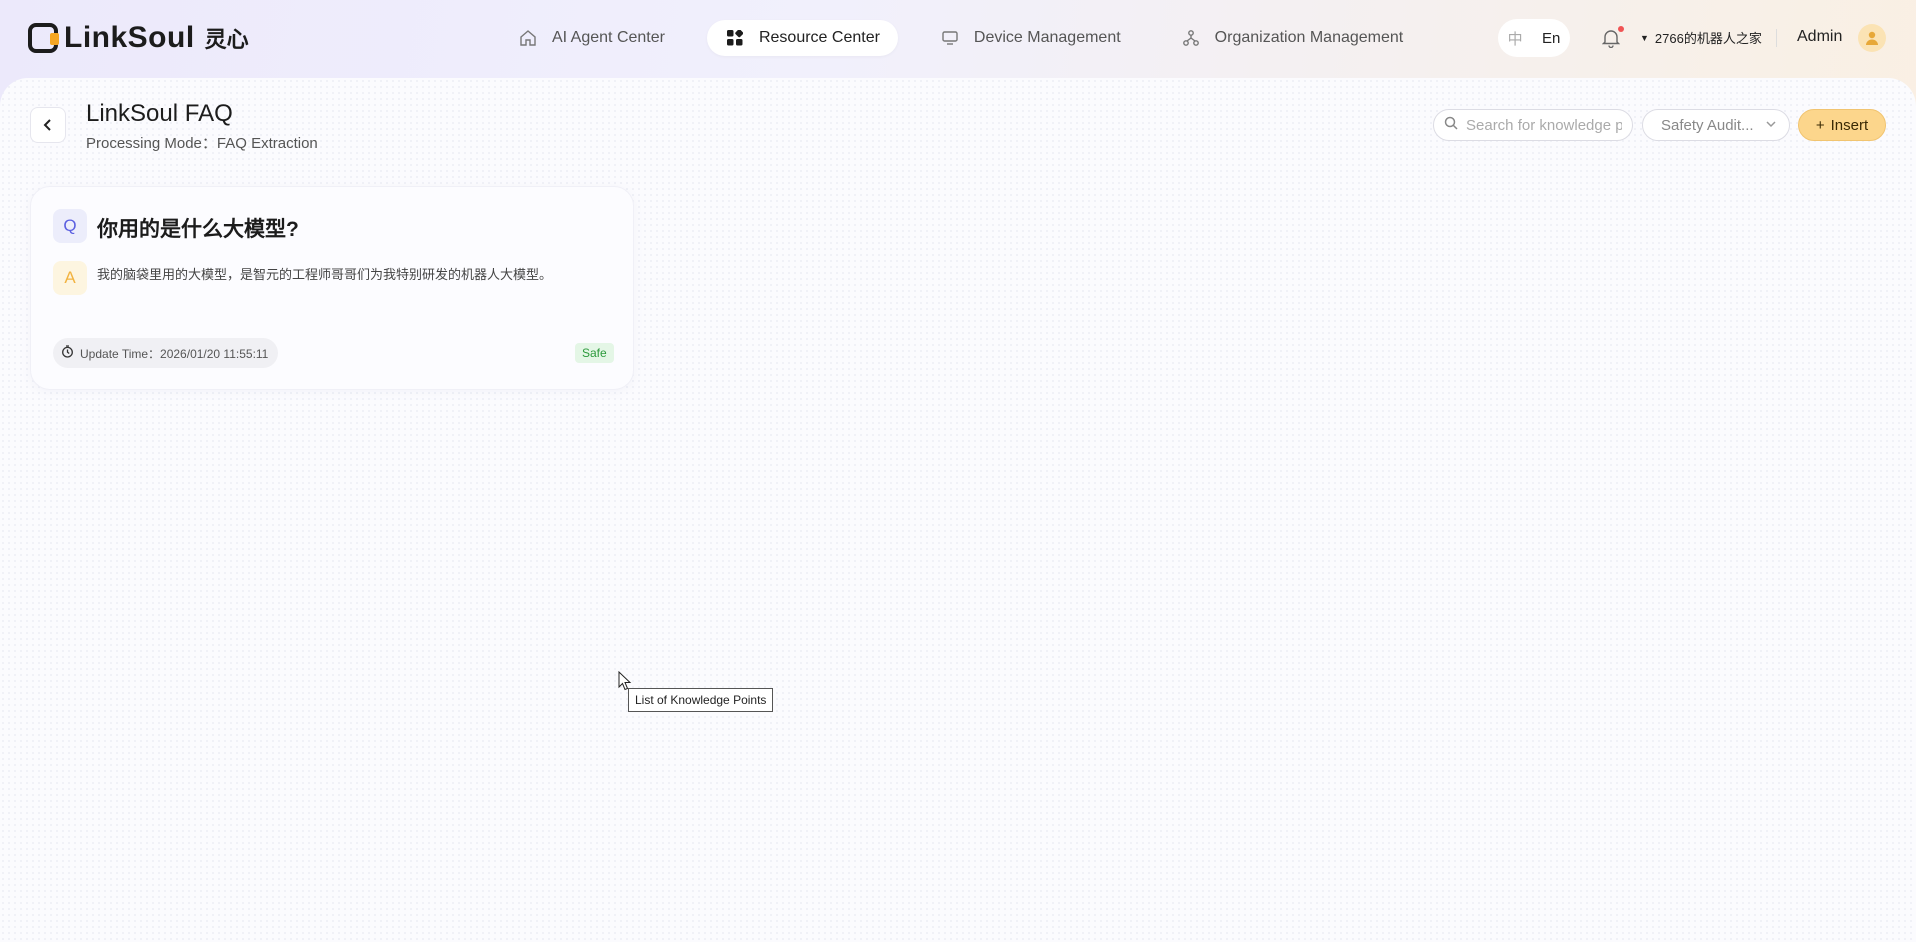 This screenshot has width=1916, height=942. I want to click on brand-name-cn: 灵心, so click(226, 39).